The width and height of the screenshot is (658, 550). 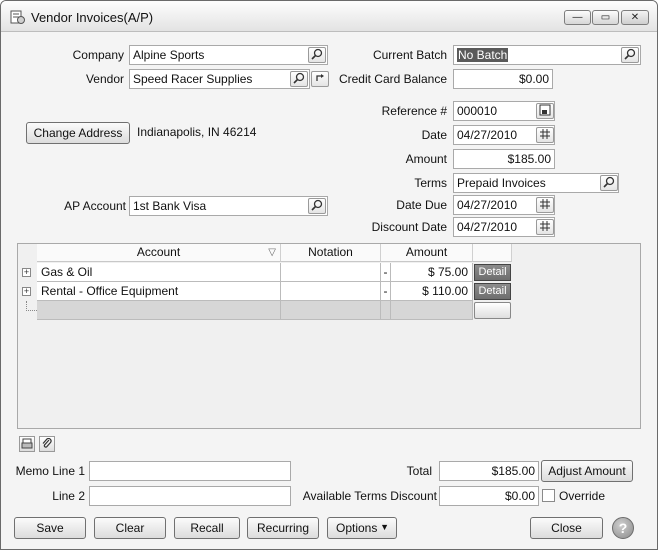 I want to click on discount-date-label: Discount Date, so click(x=409, y=227).